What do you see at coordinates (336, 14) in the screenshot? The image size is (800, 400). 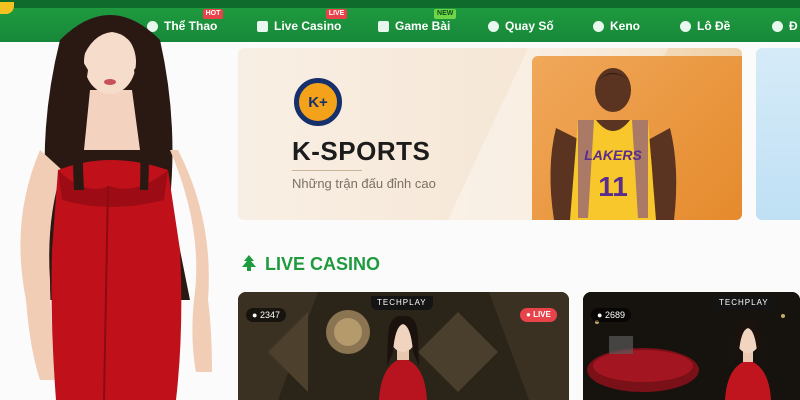 I see `live-badge: LIVE` at bounding box center [336, 14].